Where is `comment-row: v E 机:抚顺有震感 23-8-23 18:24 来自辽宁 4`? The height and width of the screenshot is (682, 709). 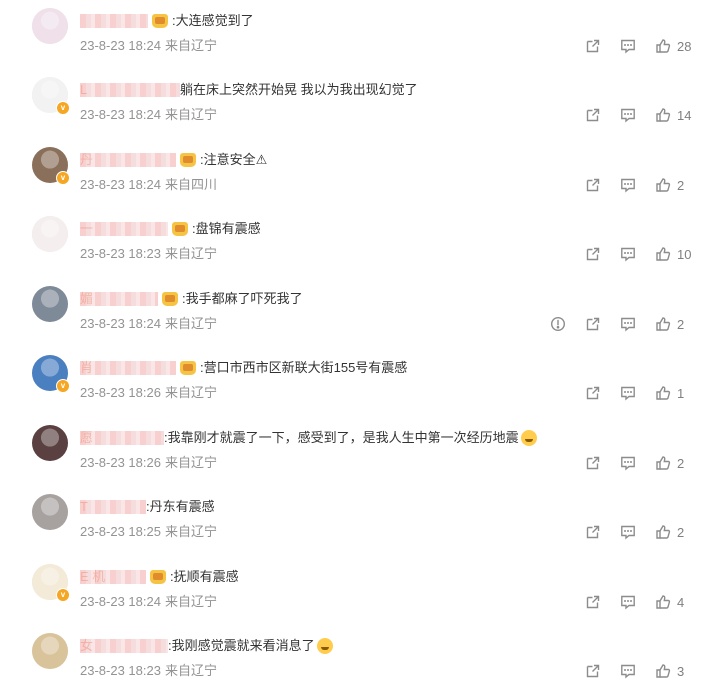
comment-row: v E 机:抚顺有震感 23-8-23 18:24 来自辽宁 4 is located at coordinates (354, 591).